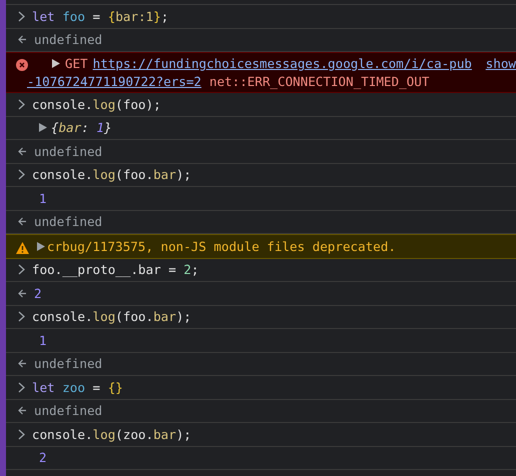  Describe the element at coordinates (319, 81) in the screenshot. I see `error-text: net::ERR_CONNECTION_TIMED_OUT` at that location.